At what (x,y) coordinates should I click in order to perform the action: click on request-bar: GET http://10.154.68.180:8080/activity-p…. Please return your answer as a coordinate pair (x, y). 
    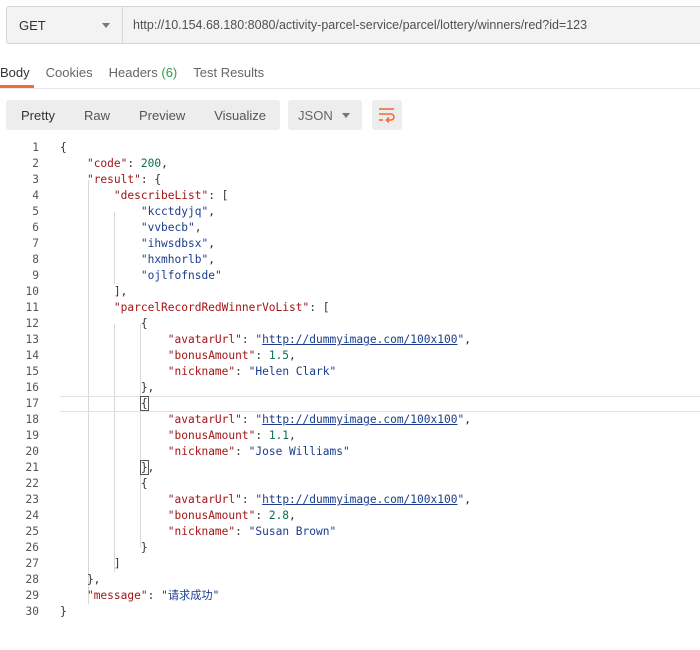
    Looking at the image, I should click on (353, 25).